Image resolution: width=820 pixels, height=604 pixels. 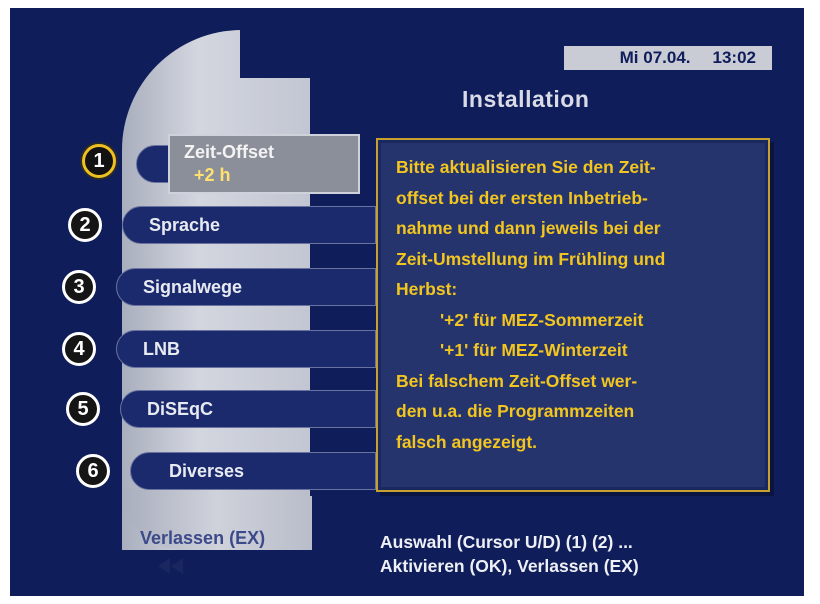 I want to click on help-line: '+2' für MEZ-Sommerzeit, so click(x=542, y=319).